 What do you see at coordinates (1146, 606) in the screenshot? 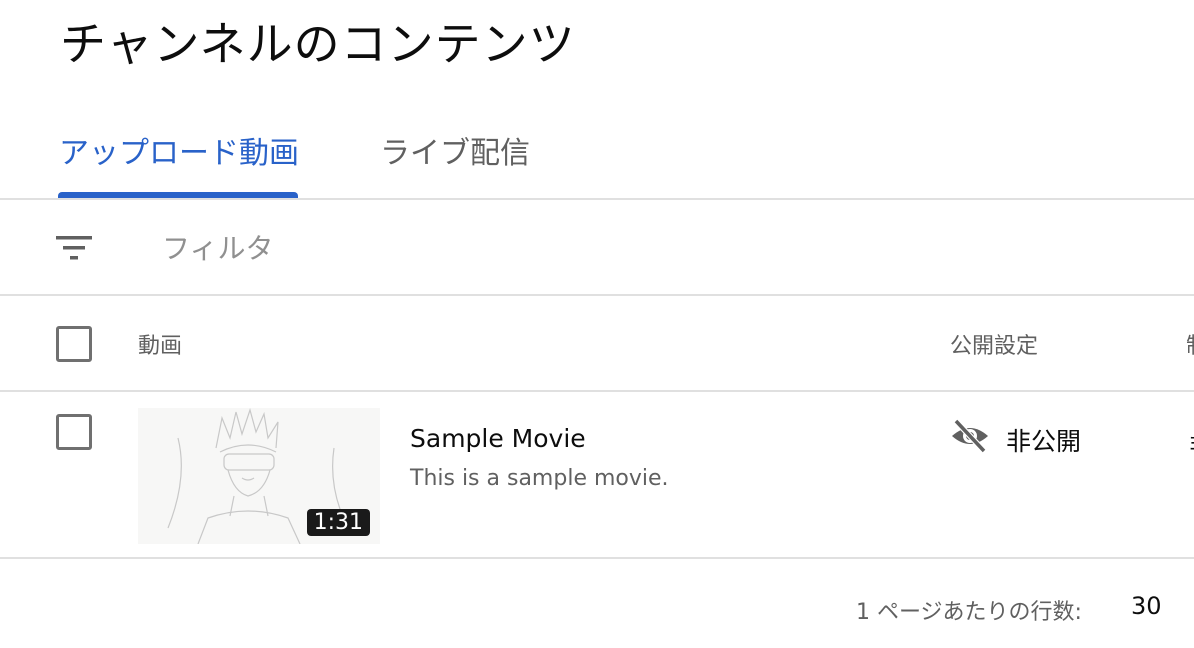
I see `rows-per-page-select: 30` at bounding box center [1146, 606].